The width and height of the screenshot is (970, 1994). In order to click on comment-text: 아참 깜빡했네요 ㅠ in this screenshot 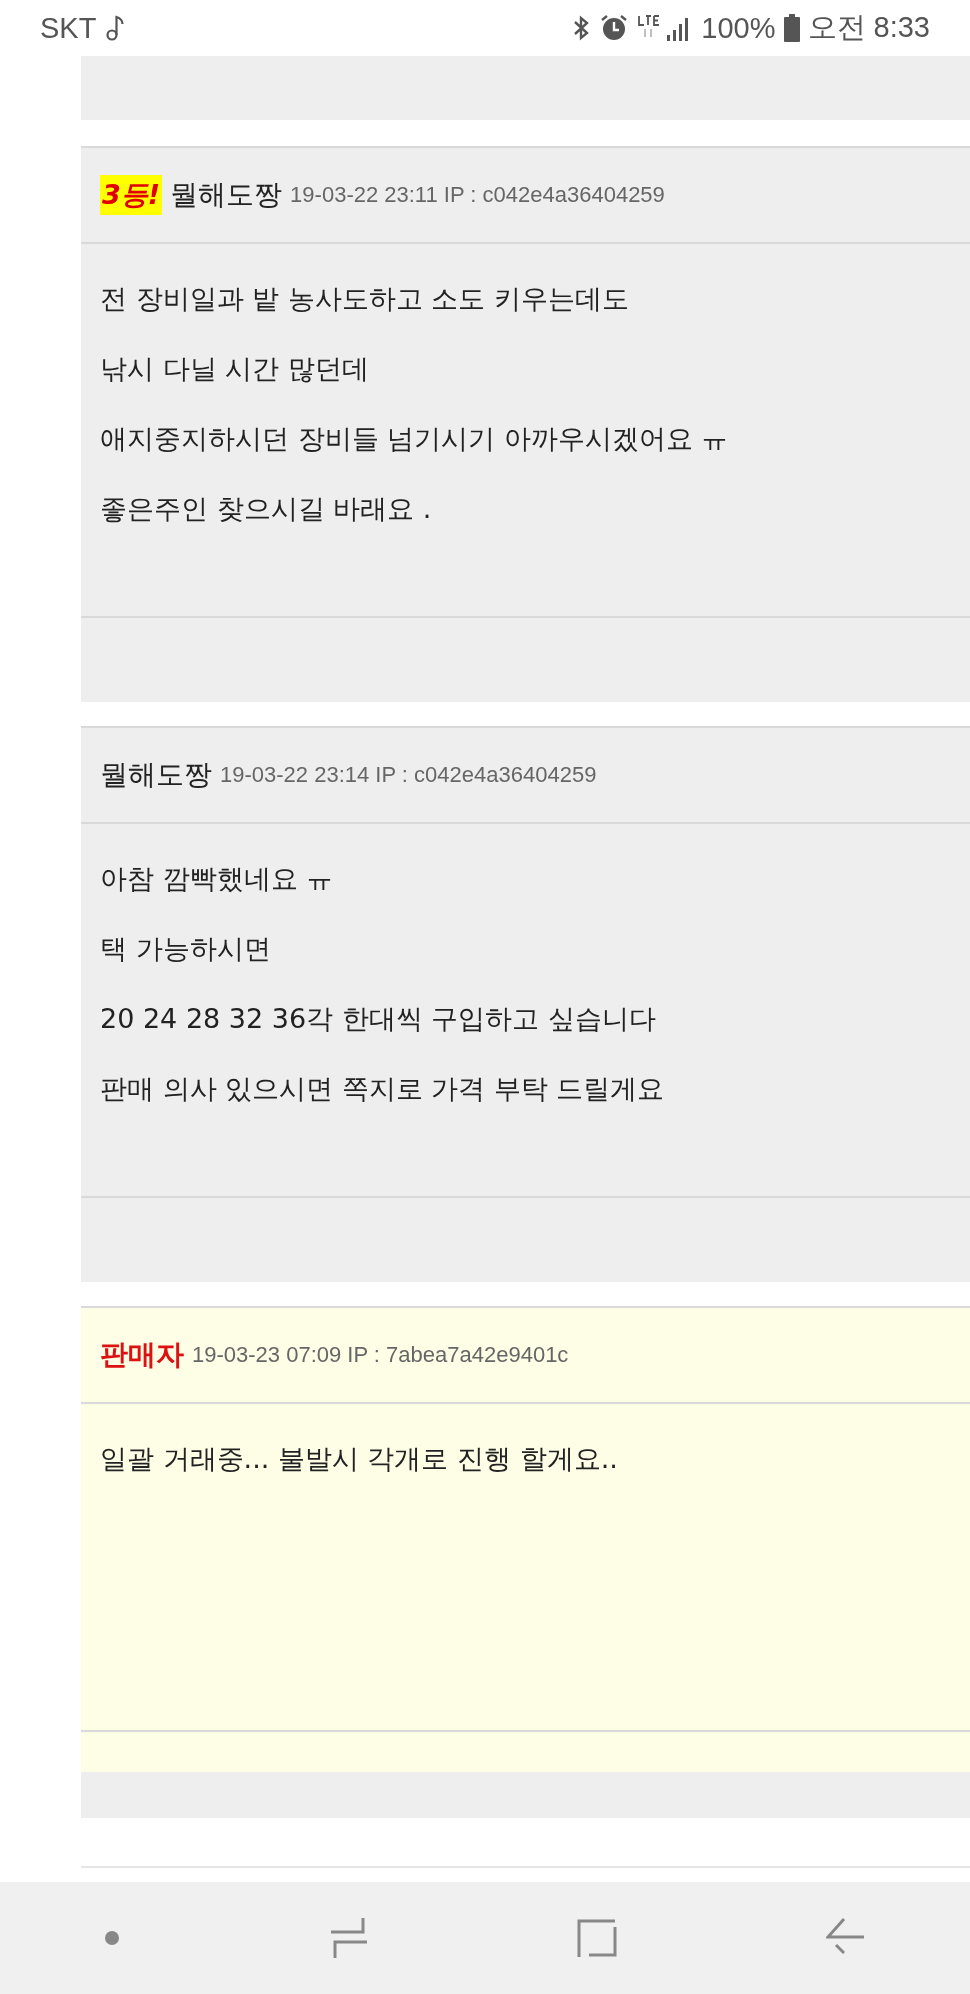, I will do `click(217, 879)`.